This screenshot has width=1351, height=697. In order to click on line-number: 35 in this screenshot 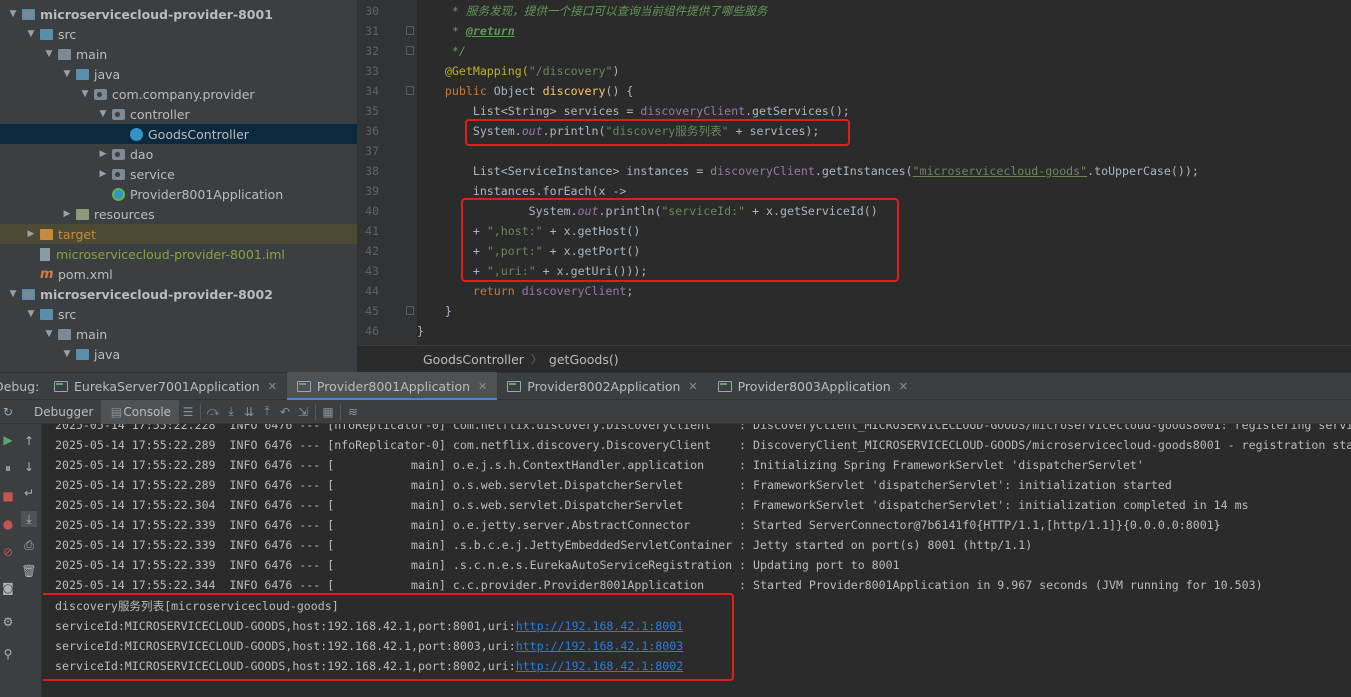, I will do `click(372, 111)`.